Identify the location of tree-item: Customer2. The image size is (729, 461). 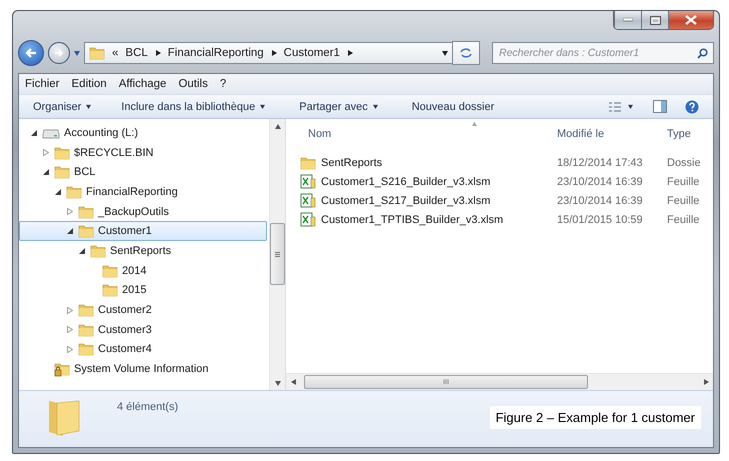
(143, 310).